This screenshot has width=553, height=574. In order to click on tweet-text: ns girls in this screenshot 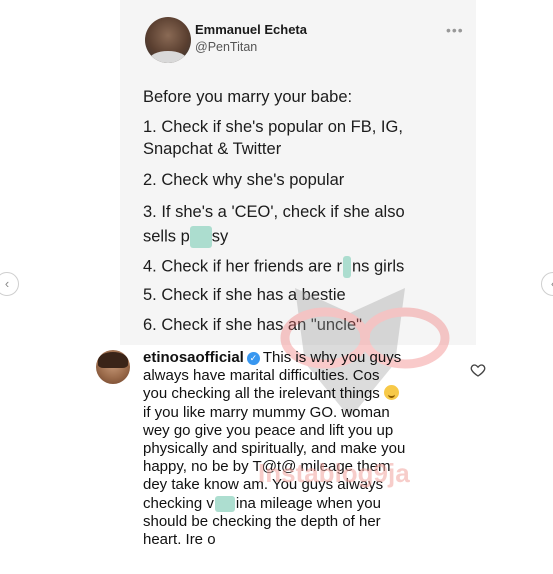, I will do `click(378, 266)`.